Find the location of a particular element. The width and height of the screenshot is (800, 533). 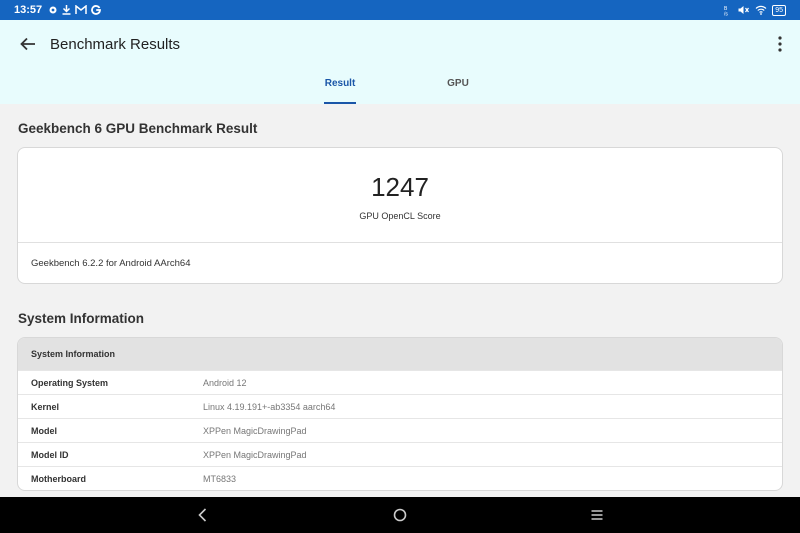

tab-bar: Result GPU is located at coordinates (400, 91).